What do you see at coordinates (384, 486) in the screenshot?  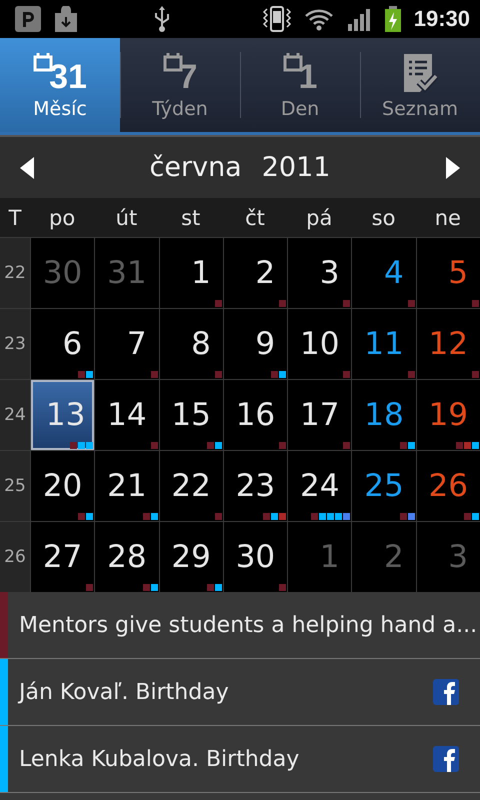 I see `day-cell: 25` at bounding box center [384, 486].